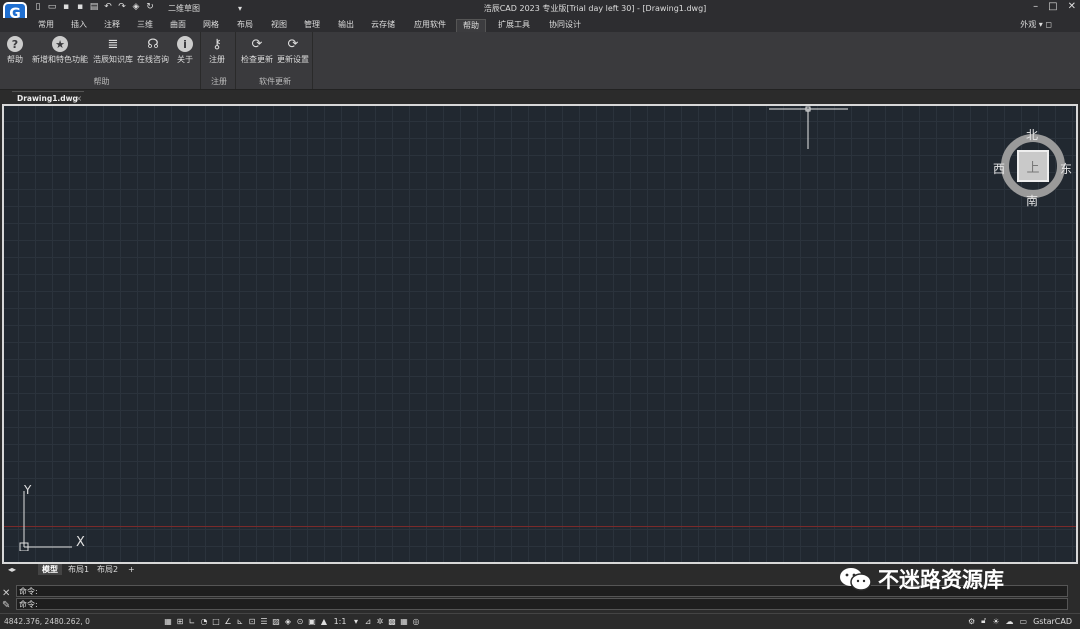 The height and width of the screenshot is (629, 1080). I want to click on knowledge-base-button: ≣ 浩辰知识库, so click(113, 50).